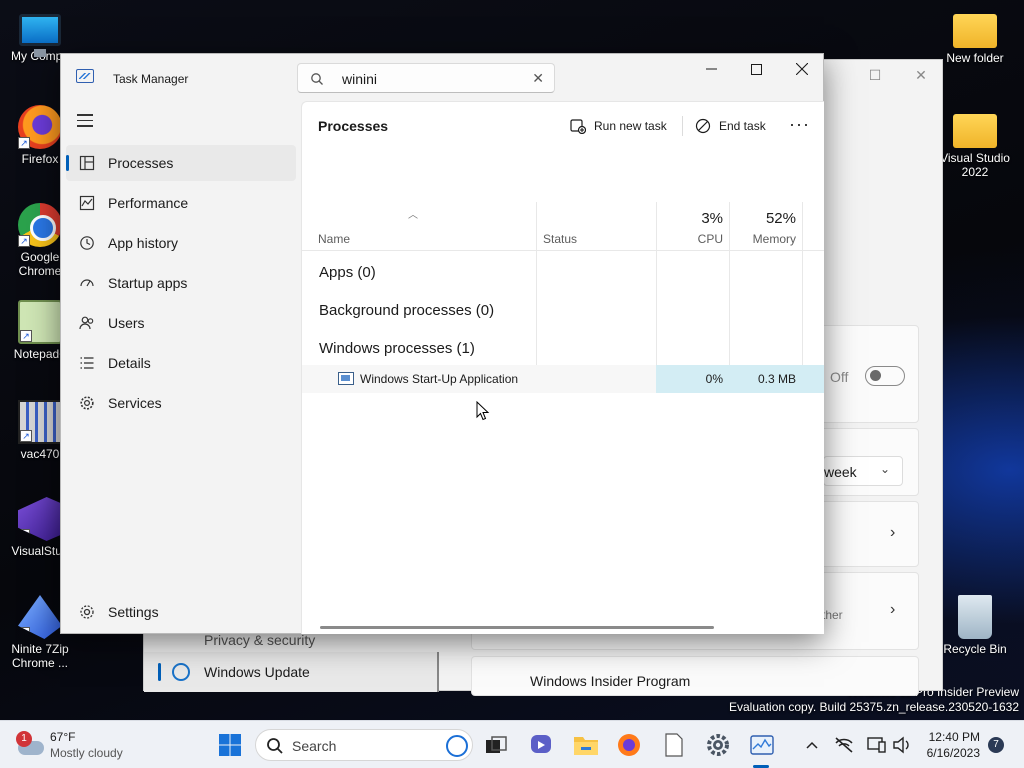 Image resolution: width=1024 pixels, height=768 pixels. Describe the element at coordinates (87, 243) in the screenshot. I see `app-history-icon` at that location.